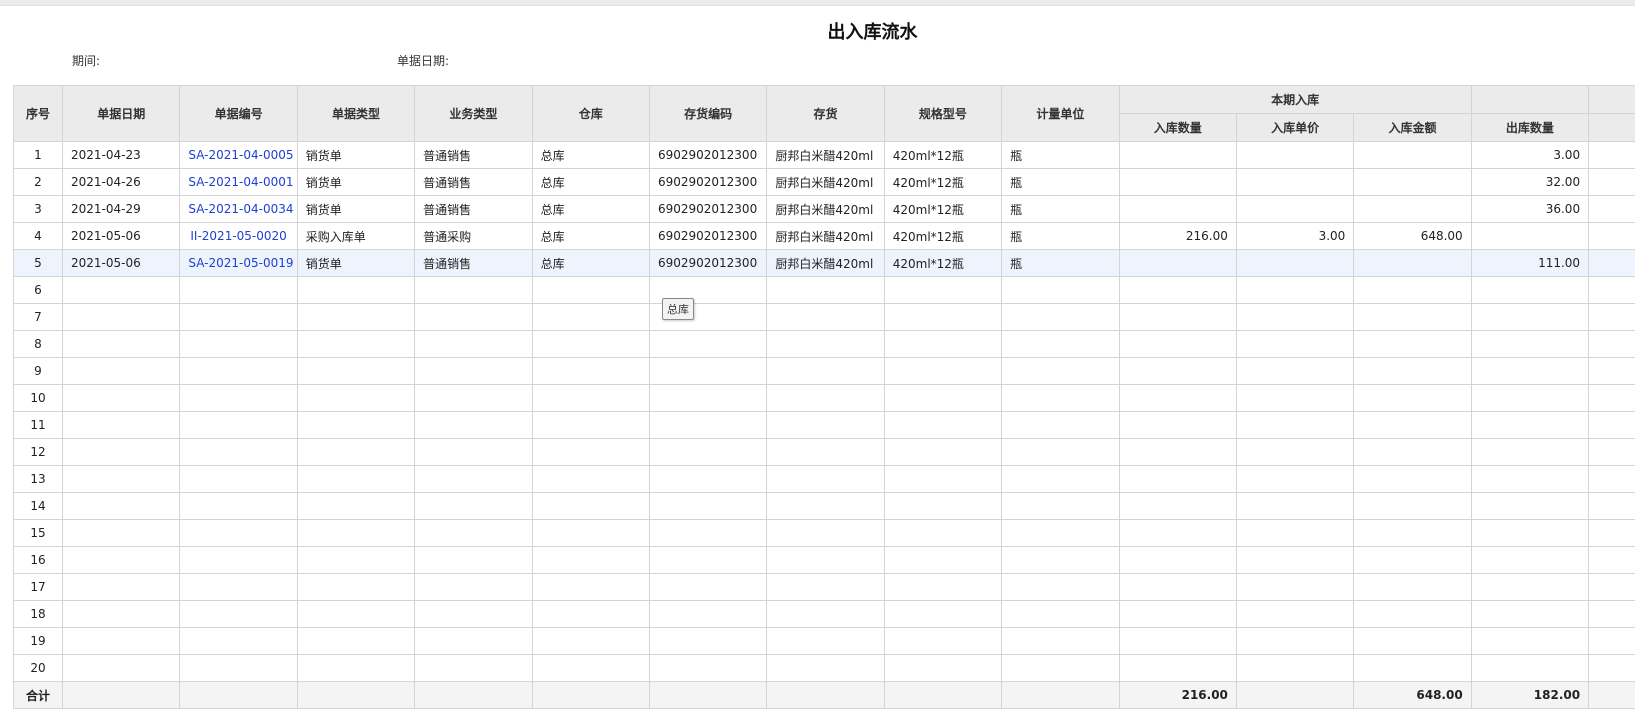  I want to click on empty-row: 18, so click(824, 614).